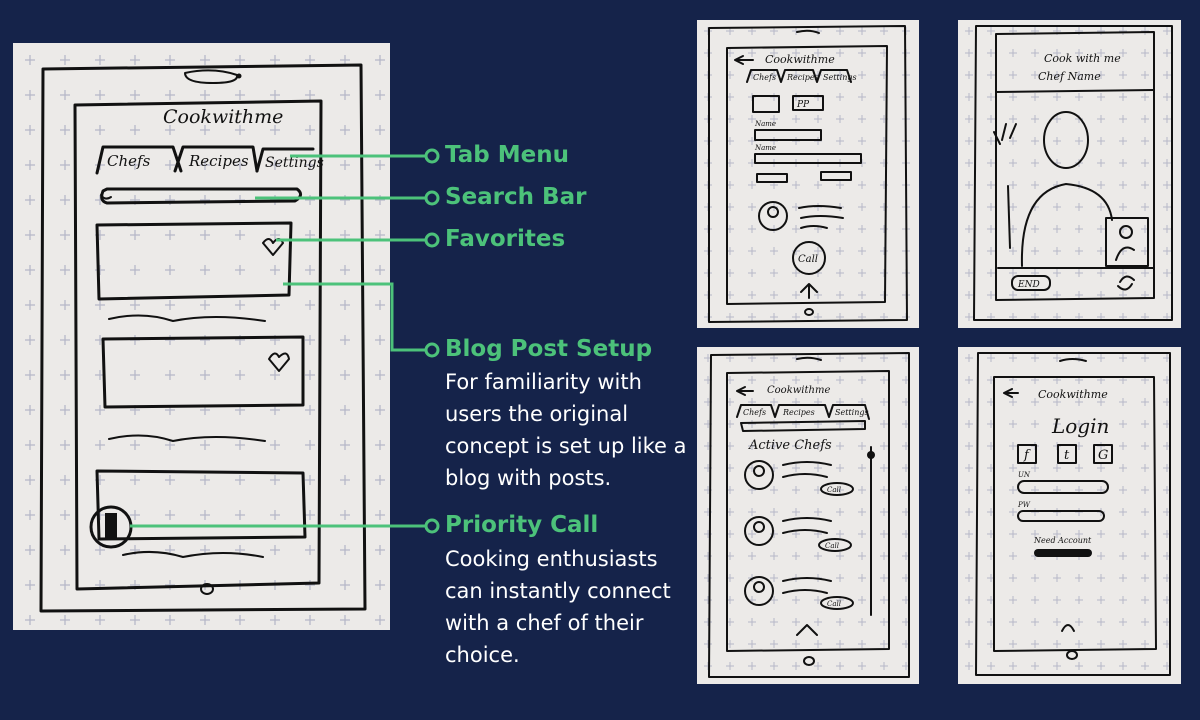  What do you see at coordinates (790, 445) in the screenshot?
I see `chefs-heading: Active Chefs` at bounding box center [790, 445].